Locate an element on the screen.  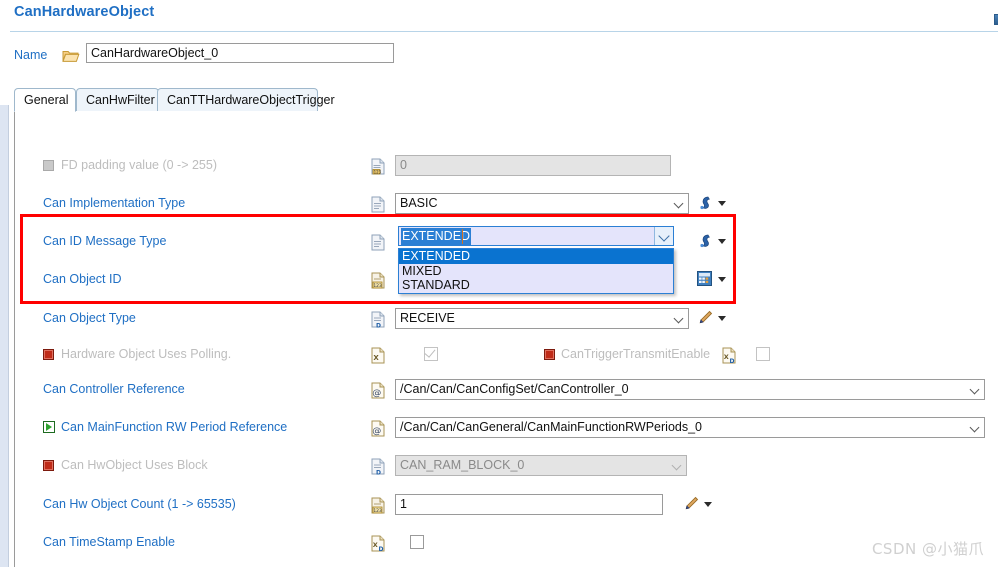
can-hwobject-uses-block-value: CAN_RAM_BLOCK_0 is located at coordinates (462, 465).